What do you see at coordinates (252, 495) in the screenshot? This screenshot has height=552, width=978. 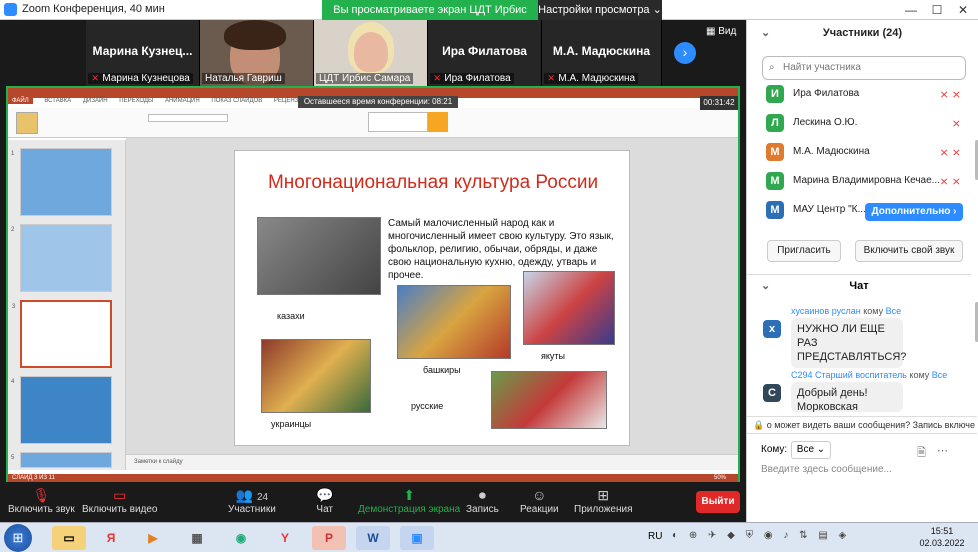 I see `participants-icon: 👥 24` at bounding box center [252, 495].